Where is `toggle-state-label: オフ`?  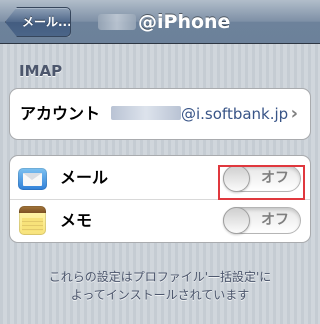
toggle-state-label: オフ is located at coordinates (275, 220).